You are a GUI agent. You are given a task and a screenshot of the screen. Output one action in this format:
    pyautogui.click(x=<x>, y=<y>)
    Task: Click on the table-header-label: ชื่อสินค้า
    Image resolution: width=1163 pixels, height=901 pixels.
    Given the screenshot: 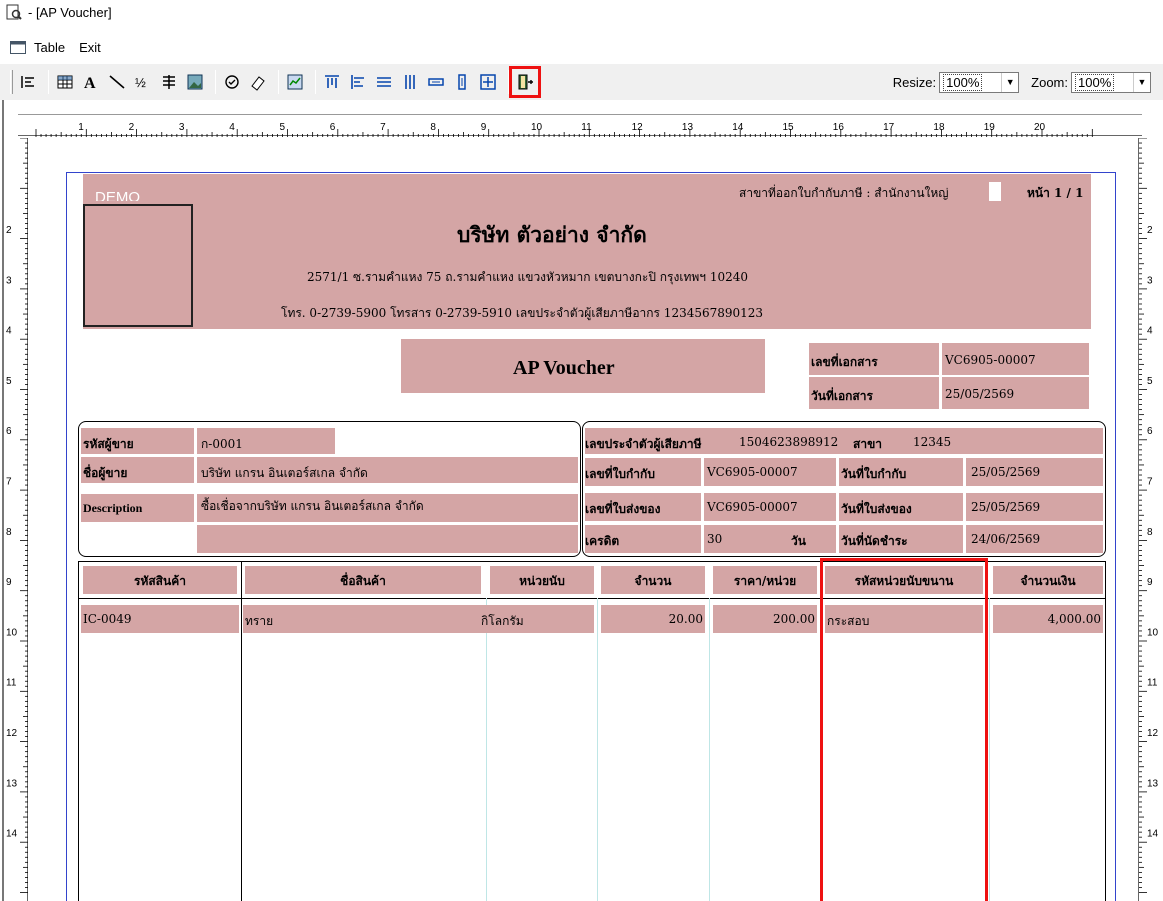 What is the action you would take?
    pyautogui.click(x=363, y=581)
    